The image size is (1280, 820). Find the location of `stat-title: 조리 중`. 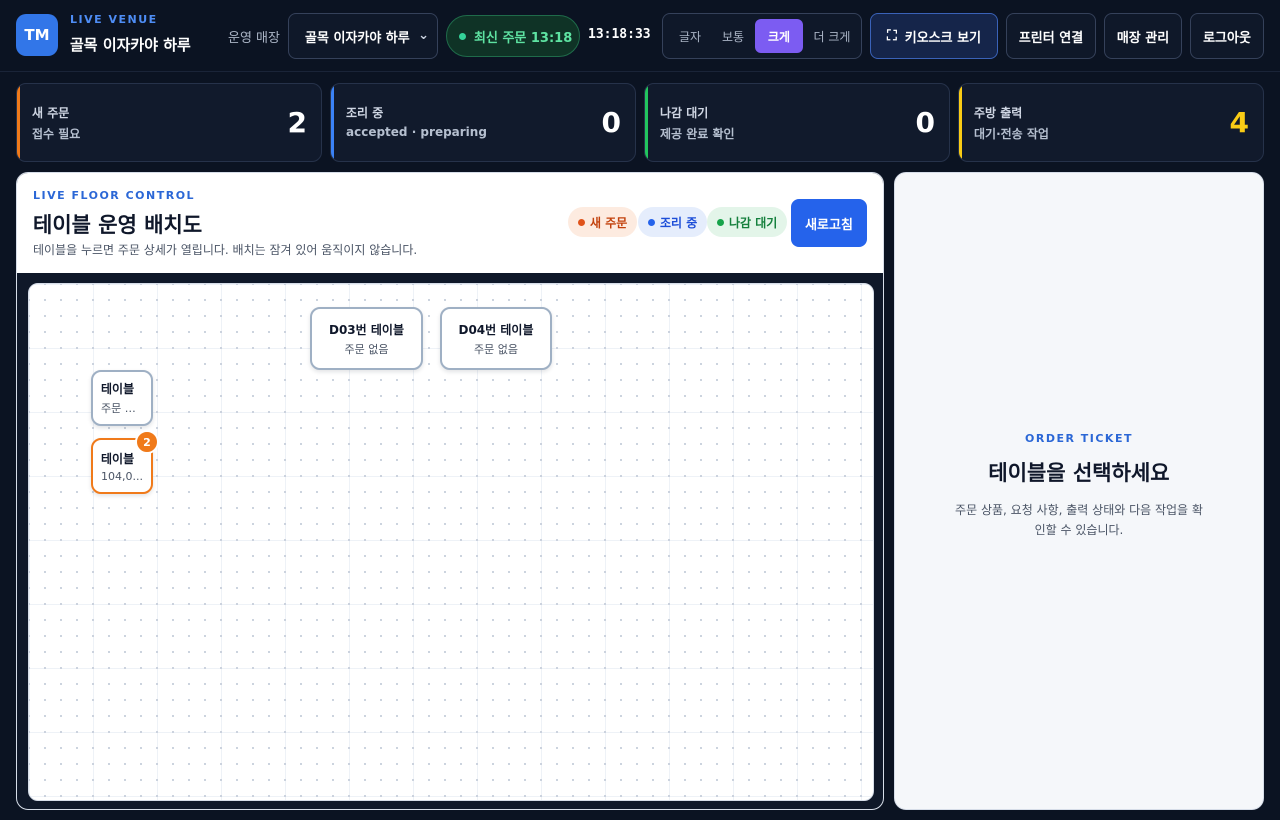

stat-title: 조리 중 is located at coordinates (365, 113).